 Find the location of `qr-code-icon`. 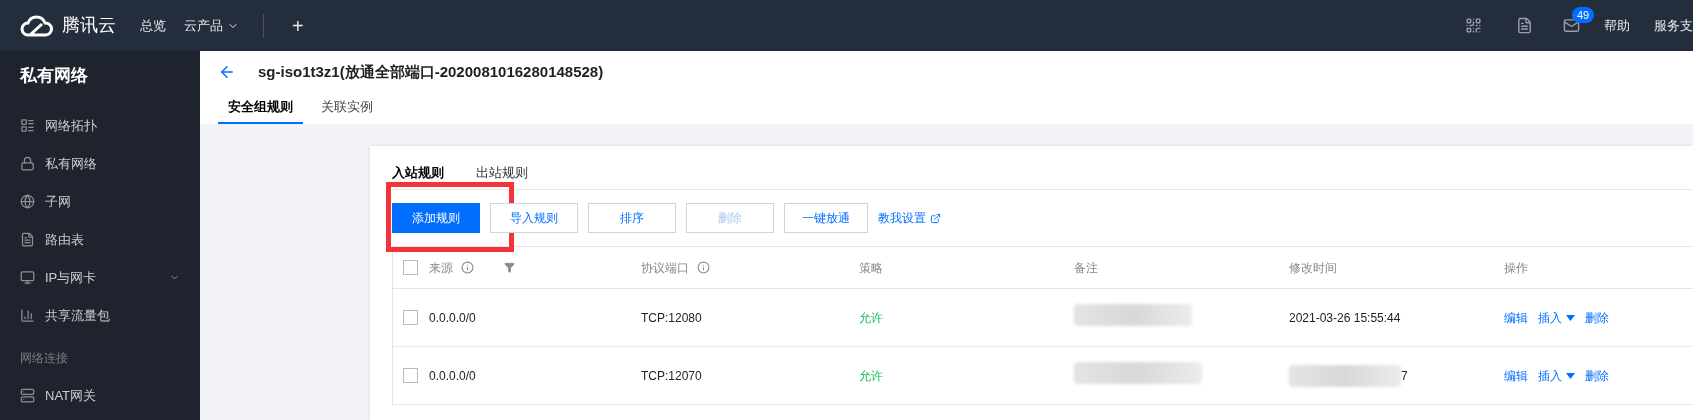

qr-code-icon is located at coordinates (1473, 25).